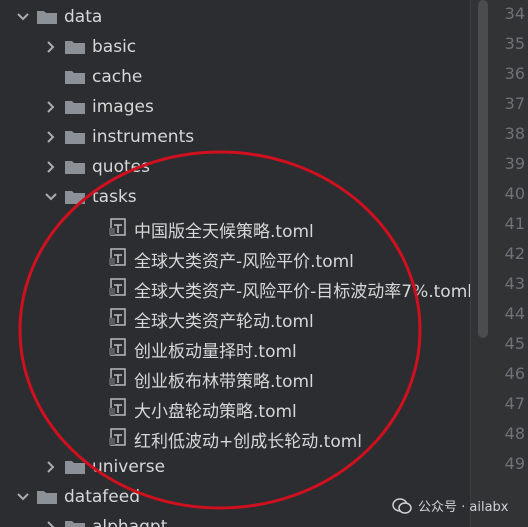 This screenshot has width=528, height=527. What do you see at coordinates (514, 373) in the screenshot?
I see `line-number: 46` at bounding box center [514, 373].